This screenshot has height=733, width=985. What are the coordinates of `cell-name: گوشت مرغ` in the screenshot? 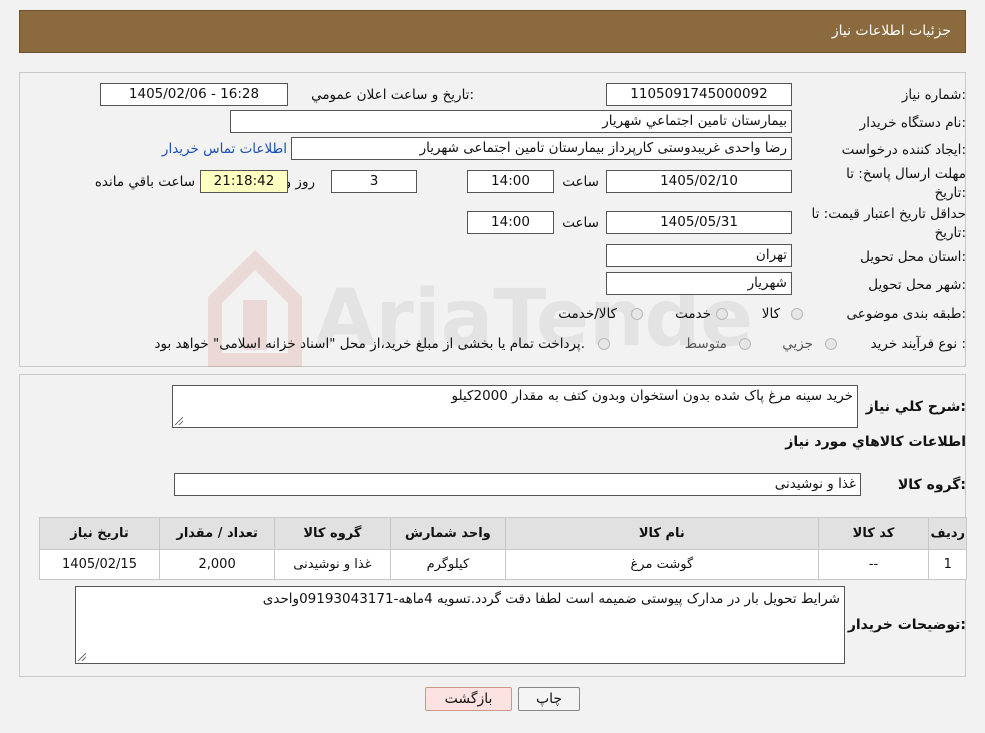 It's located at (662, 564).